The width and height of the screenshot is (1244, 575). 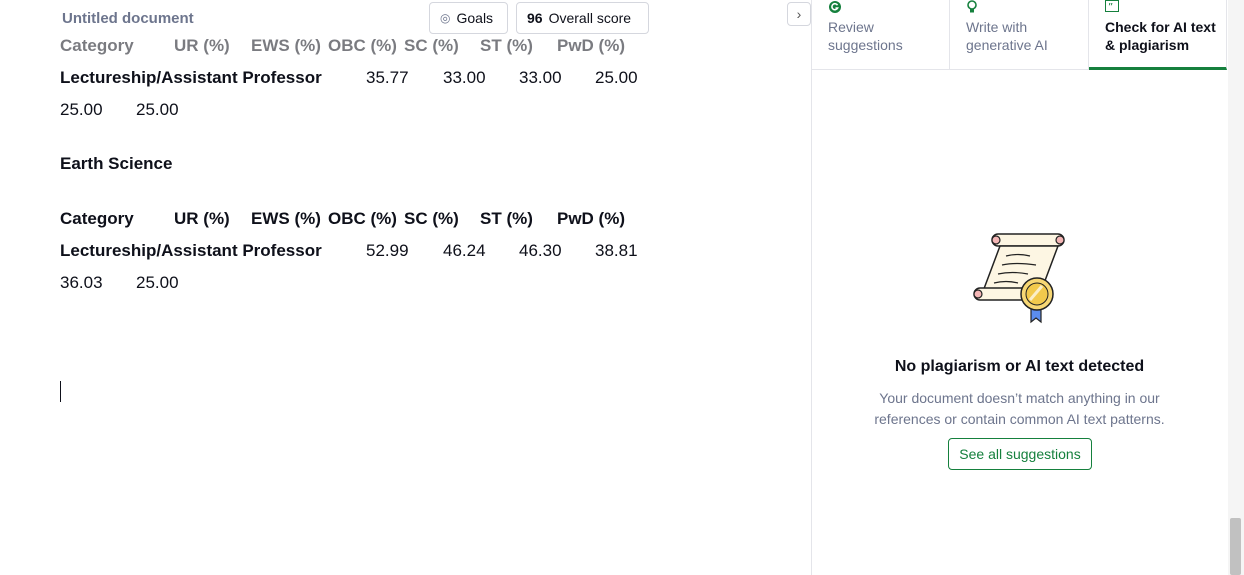 What do you see at coordinates (1236, 287) in the screenshot?
I see `panel-scrollbar-track` at bounding box center [1236, 287].